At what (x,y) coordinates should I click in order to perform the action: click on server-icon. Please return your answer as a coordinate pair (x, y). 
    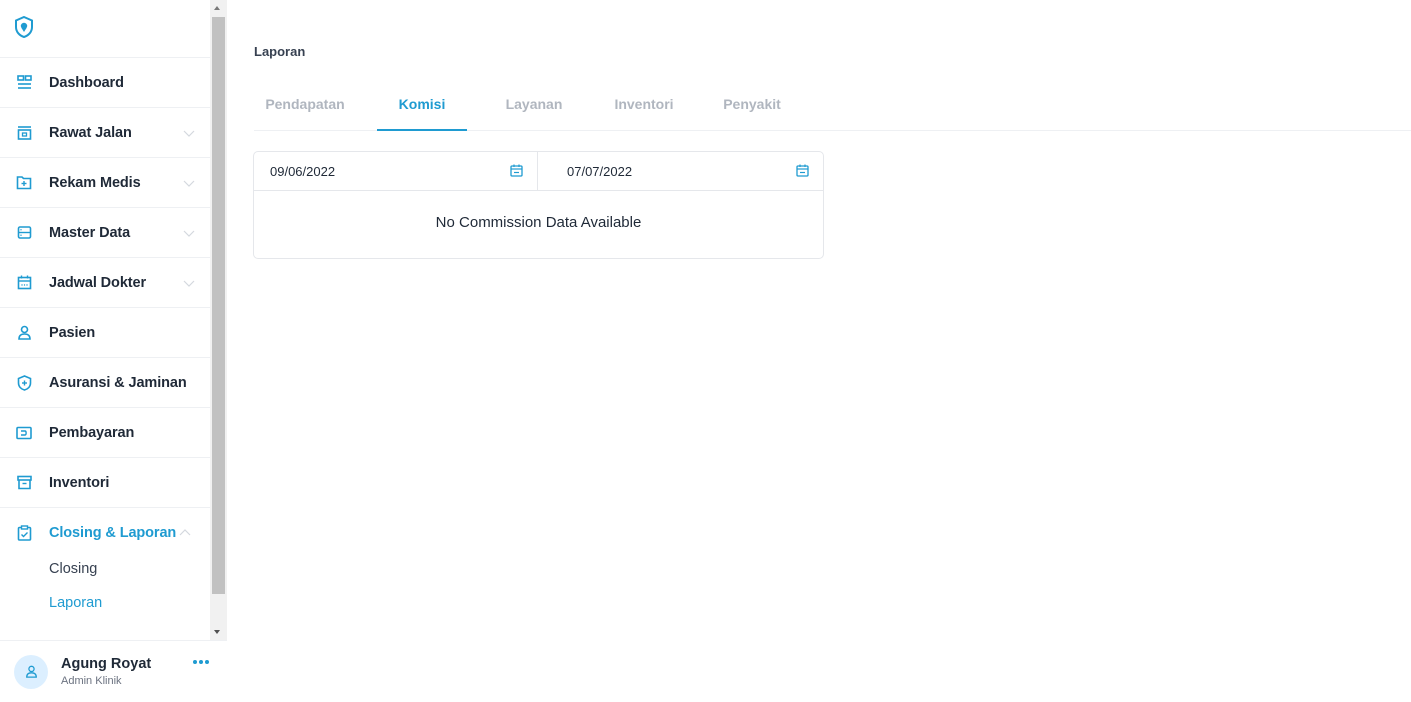
    Looking at the image, I should click on (24, 233).